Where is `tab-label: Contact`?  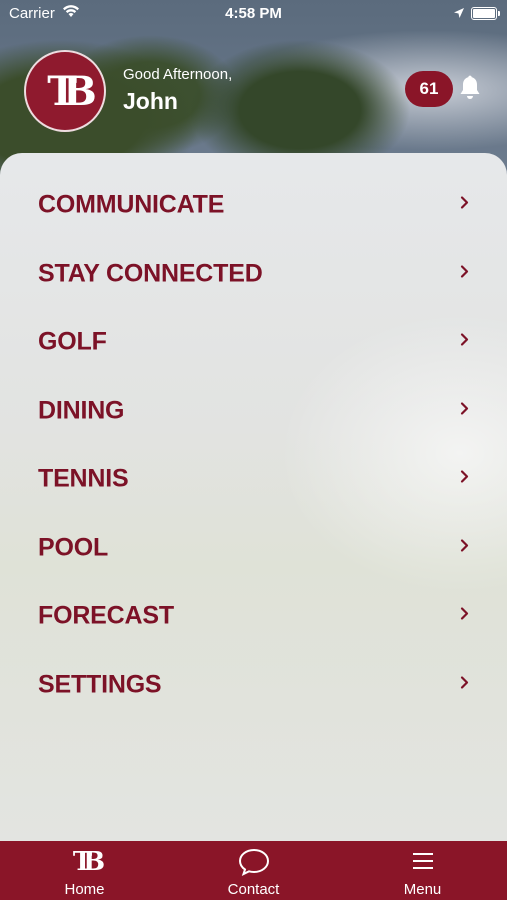 tab-label: Contact is located at coordinates (253, 889).